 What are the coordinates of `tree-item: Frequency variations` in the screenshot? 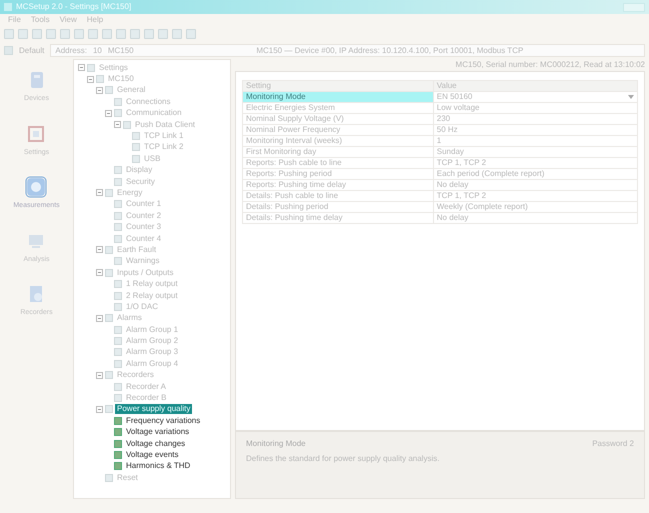 It's located at (163, 421).